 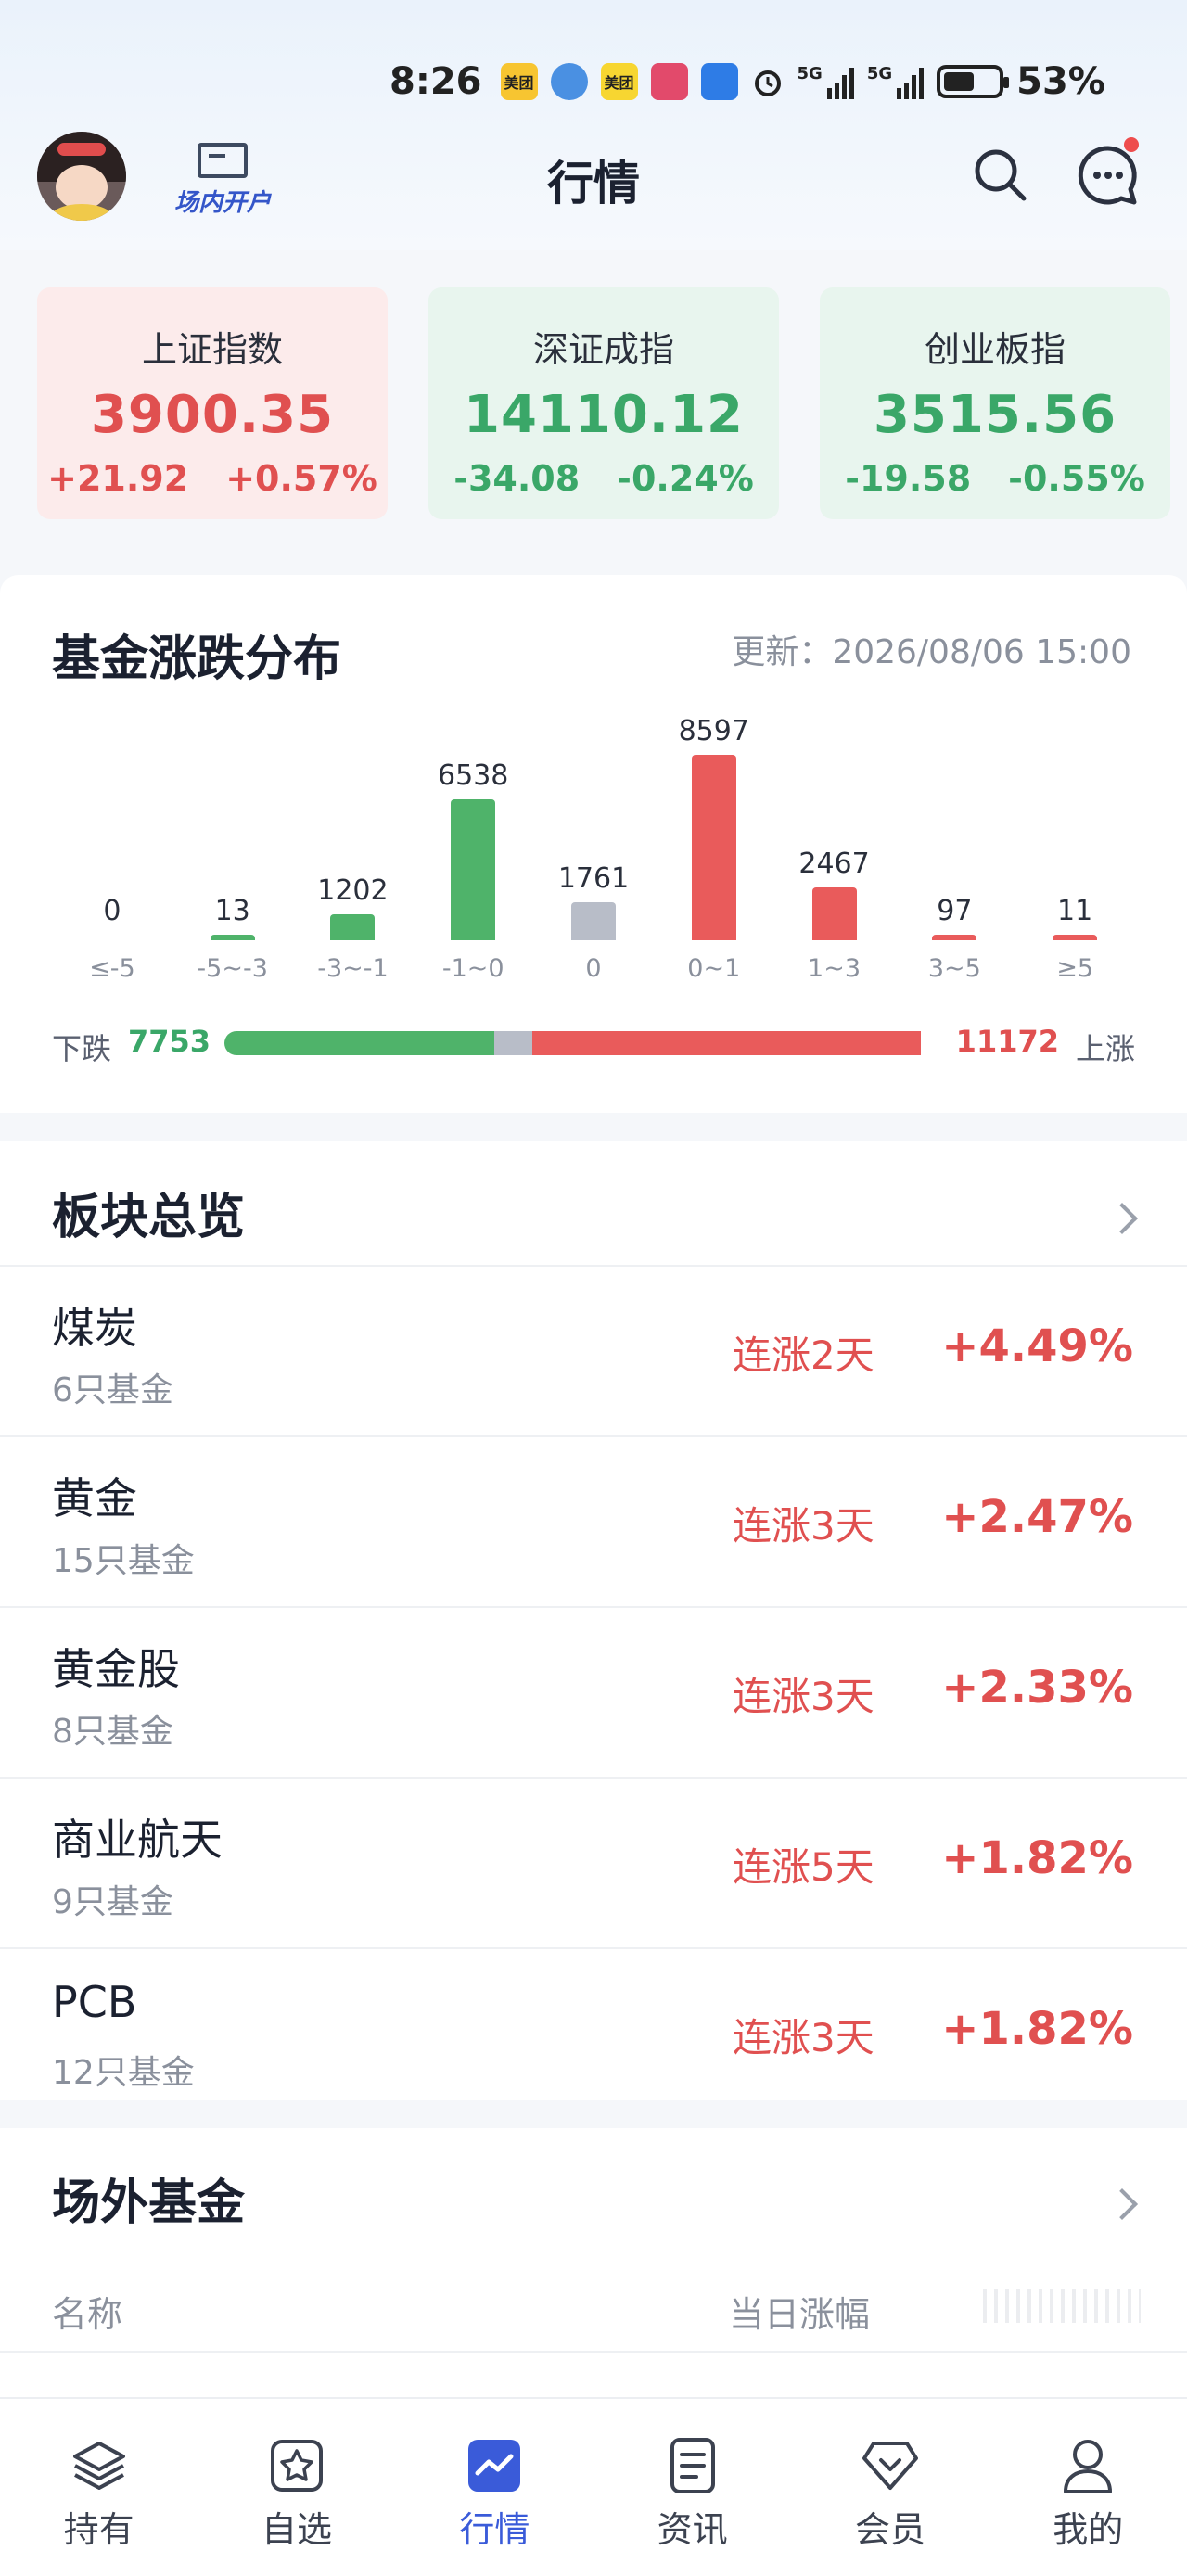 I want to click on search-icon, so click(x=999, y=175).